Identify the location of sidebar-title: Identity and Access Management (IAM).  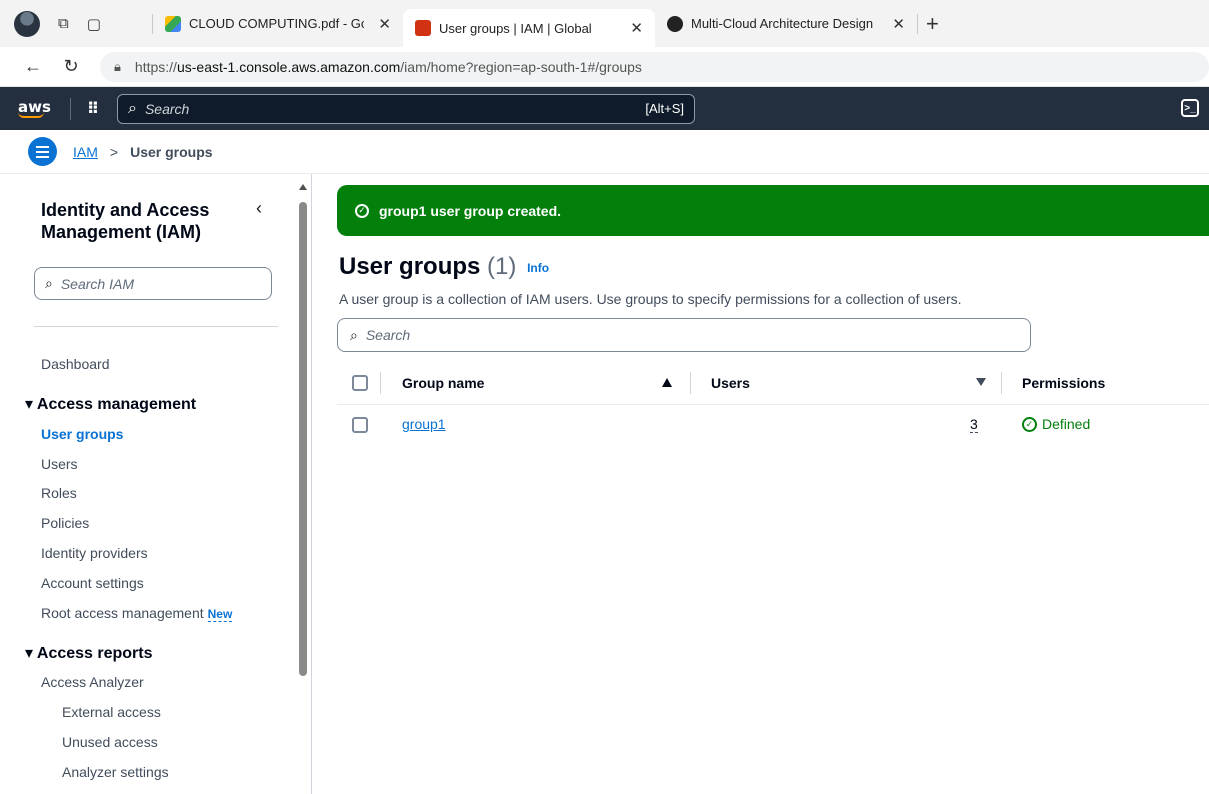
(125, 221).